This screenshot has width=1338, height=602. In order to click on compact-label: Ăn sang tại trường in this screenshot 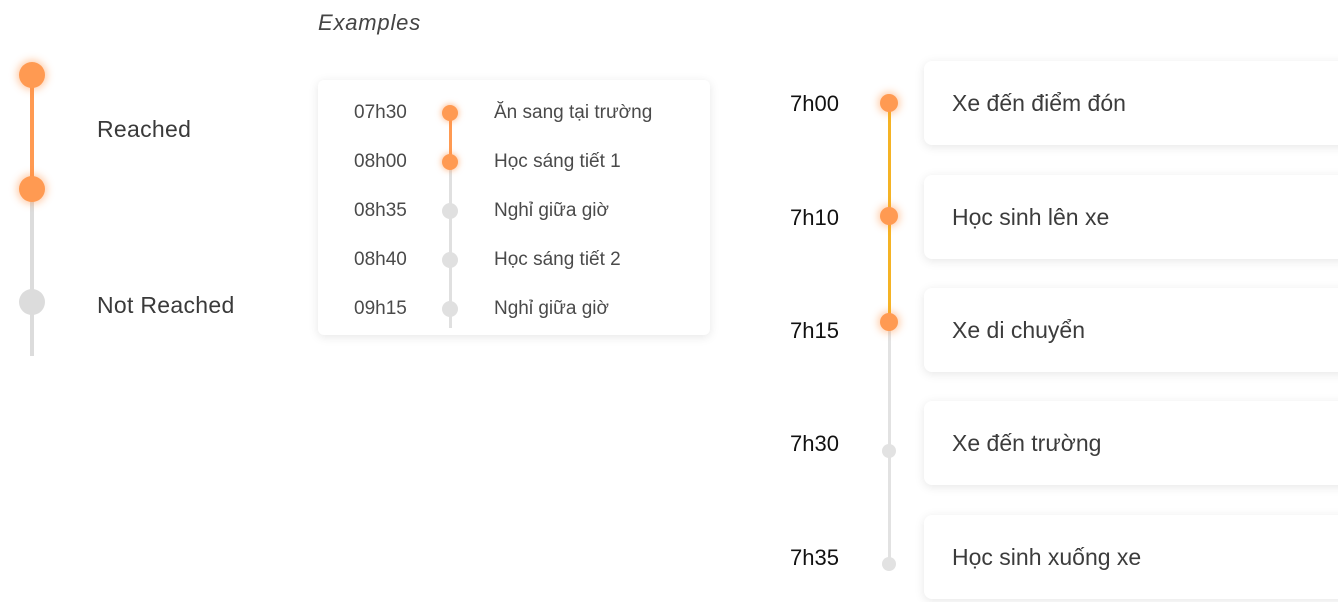, I will do `click(573, 112)`.